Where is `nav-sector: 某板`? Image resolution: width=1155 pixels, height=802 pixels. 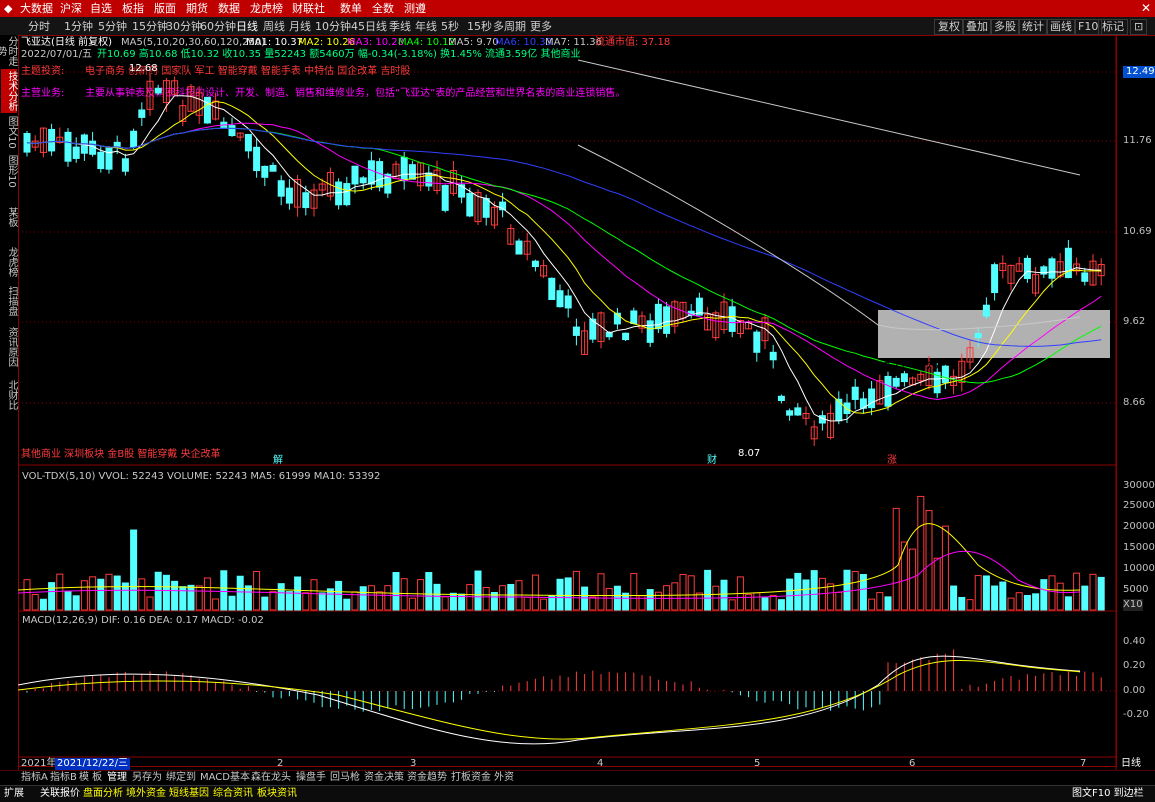 nav-sector: 某板 is located at coordinates (9, 217).